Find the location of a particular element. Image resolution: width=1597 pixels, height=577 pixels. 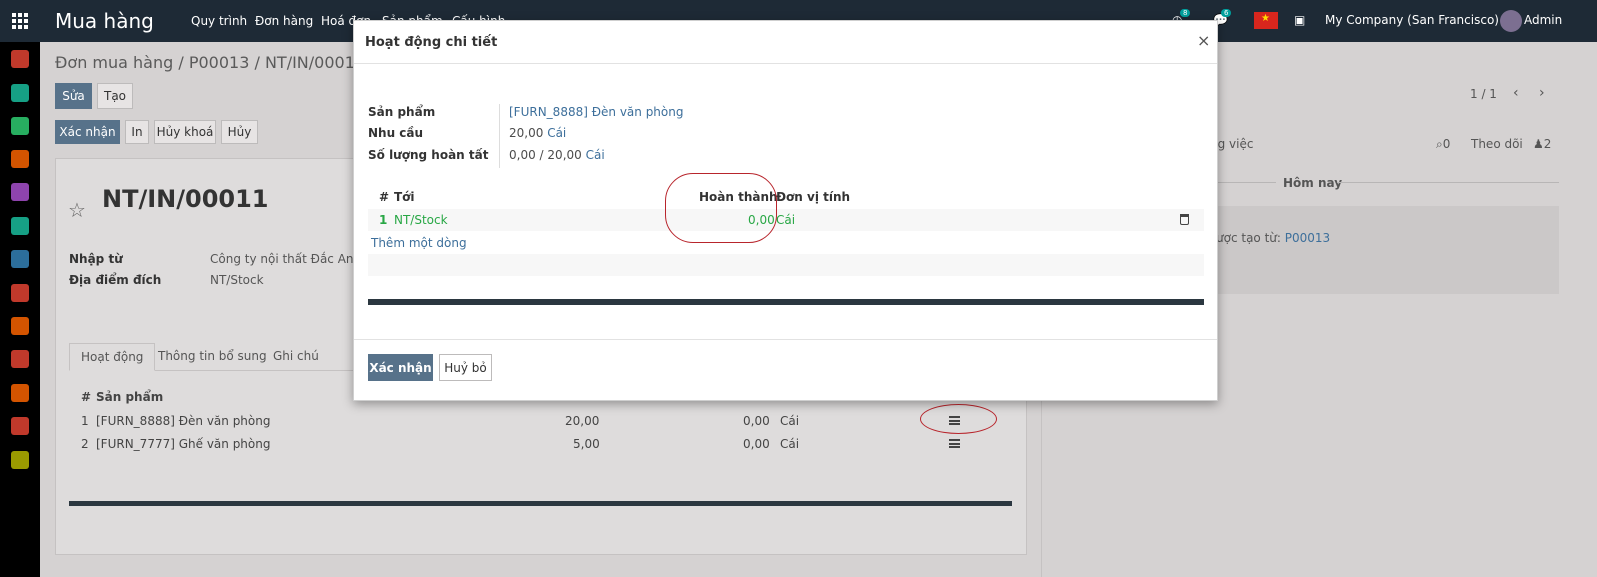

avatar is located at coordinates (1511, 21).